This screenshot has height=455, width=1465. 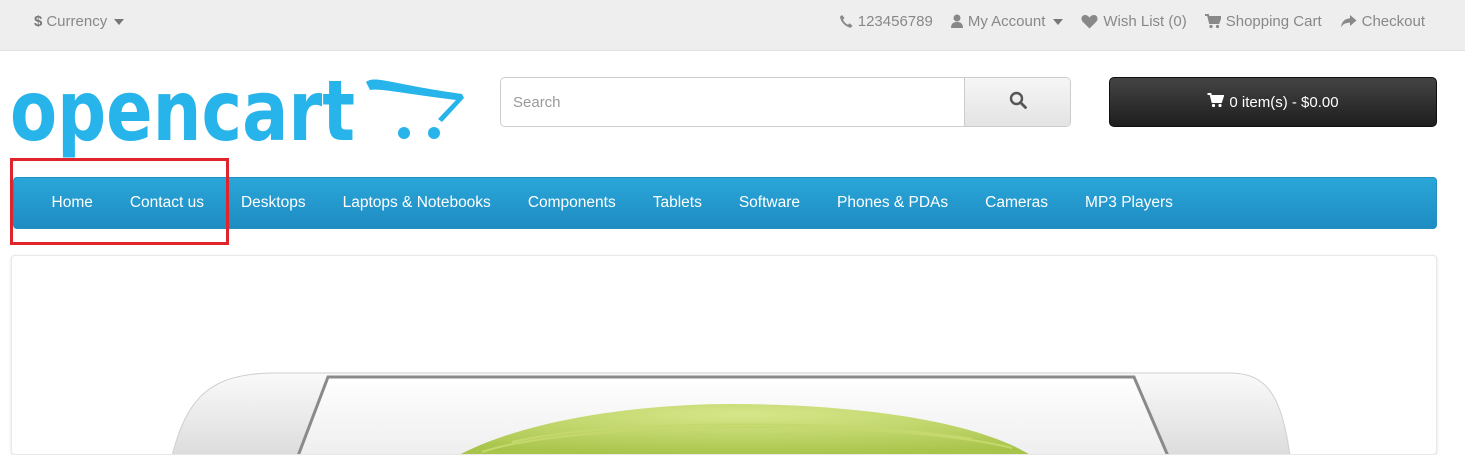 What do you see at coordinates (1393, 21) in the screenshot?
I see `checkout-label: Checkout` at bounding box center [1393, 21].